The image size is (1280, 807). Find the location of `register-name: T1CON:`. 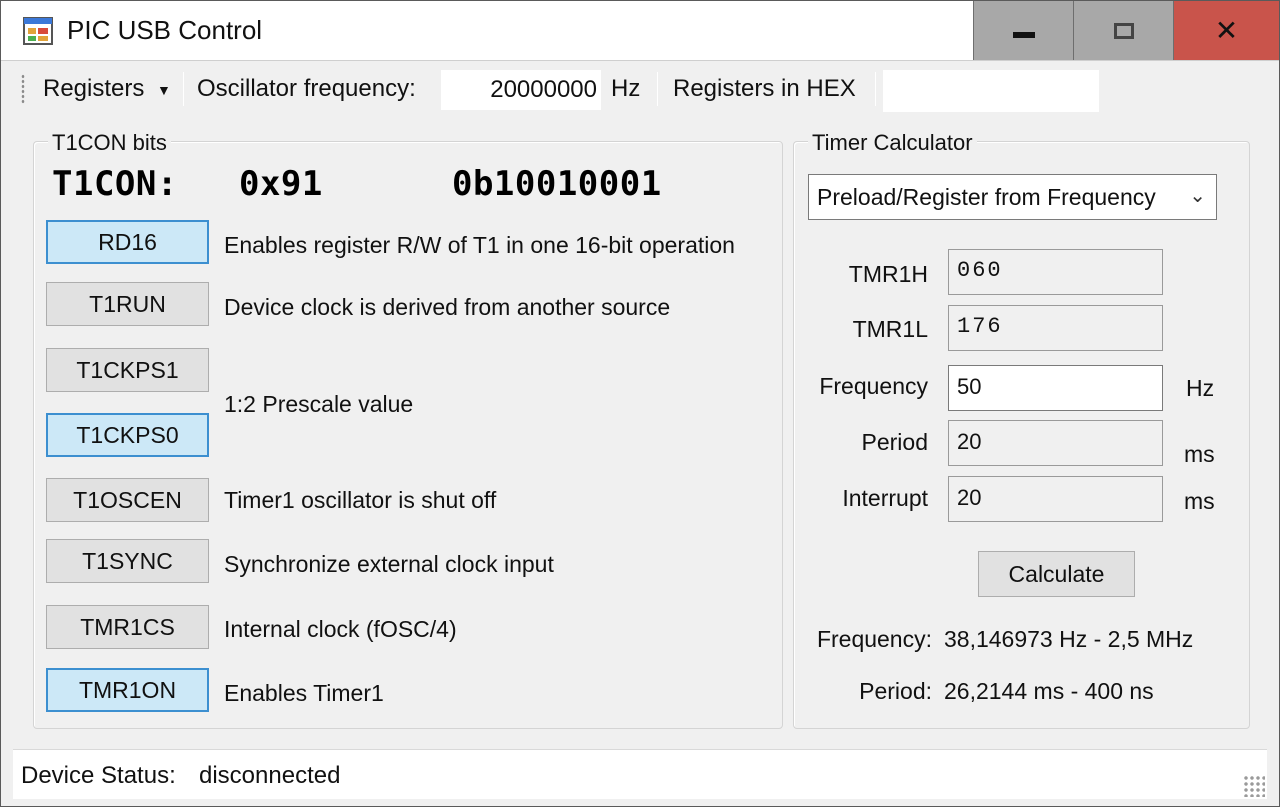

register-name: T1CON: is located at coordinates (115, 184).